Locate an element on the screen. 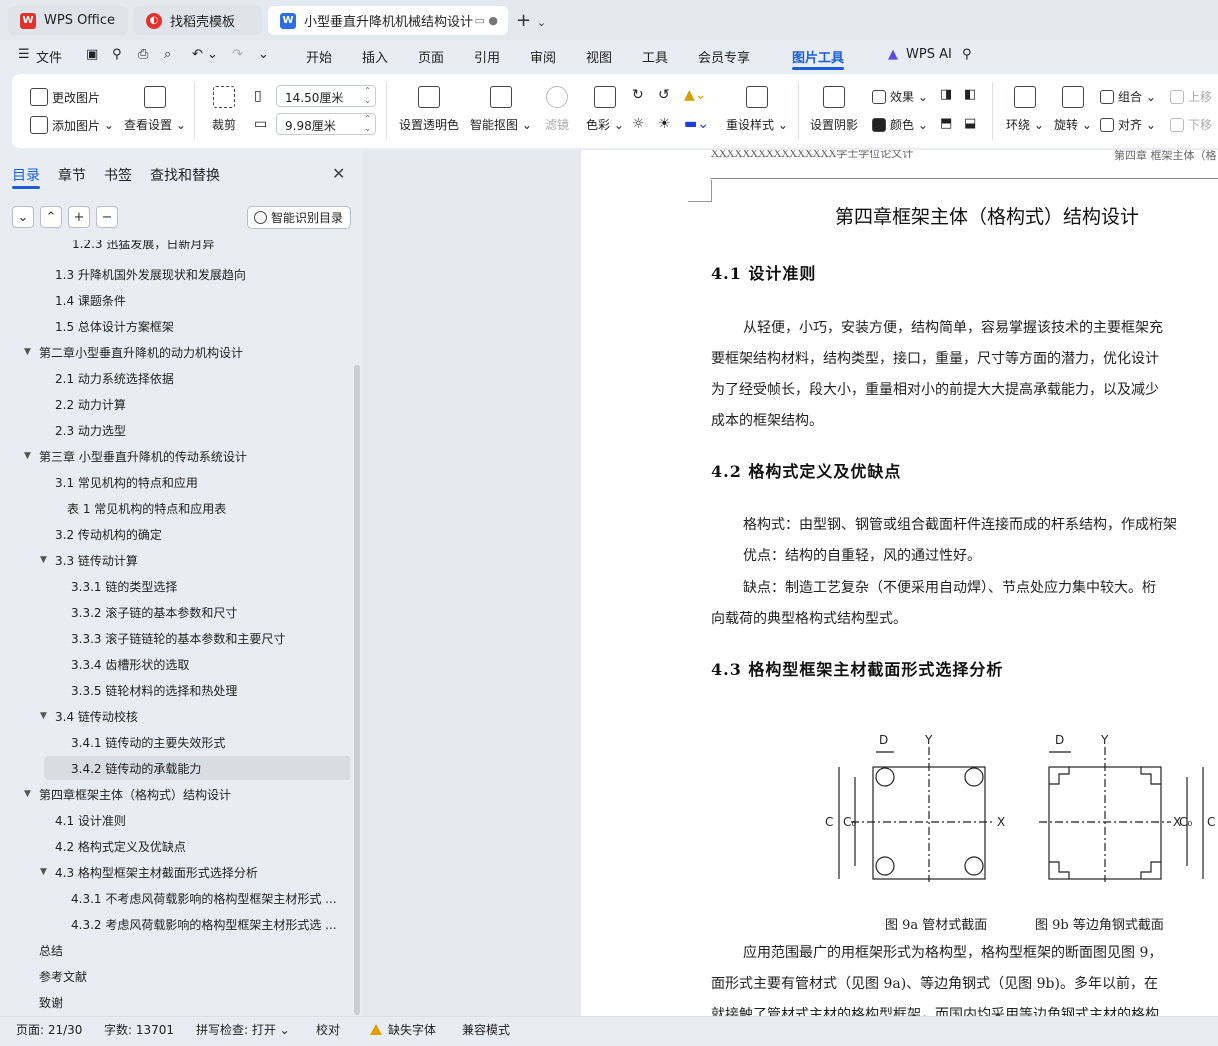 The height and width of the screenshot is (1046, 1218). set-transparent-button: 设置透明色 is located at coordinates (429, 109).